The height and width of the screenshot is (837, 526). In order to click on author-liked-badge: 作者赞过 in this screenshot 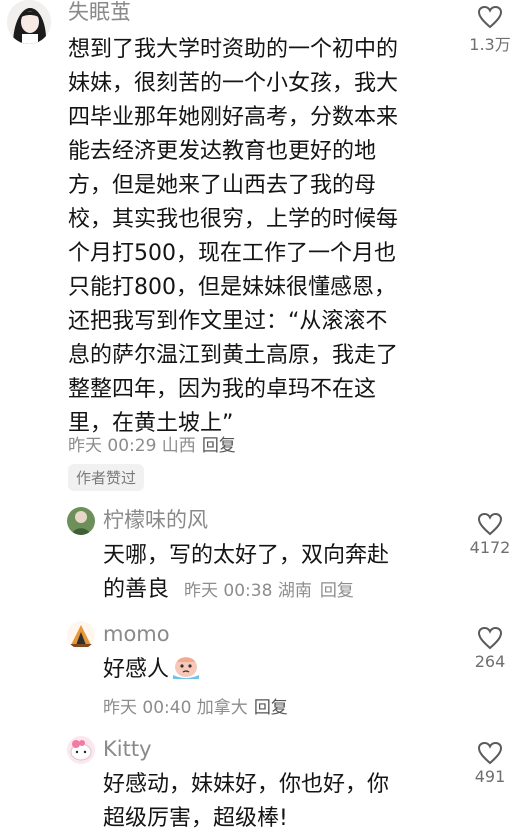, I will do `click(106, 477)`.